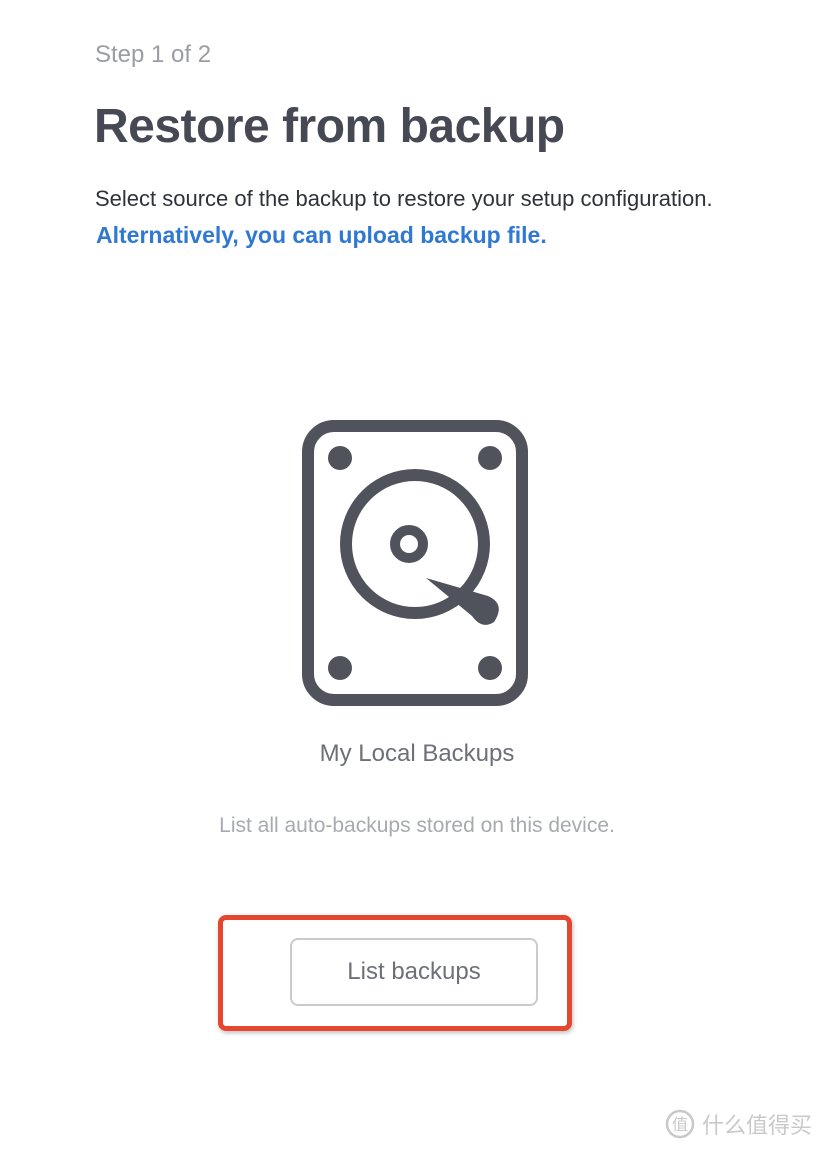  Describe the element at coordinates (417, 753) in the screenshot. I see `source-title: My Local Backups` at that location.